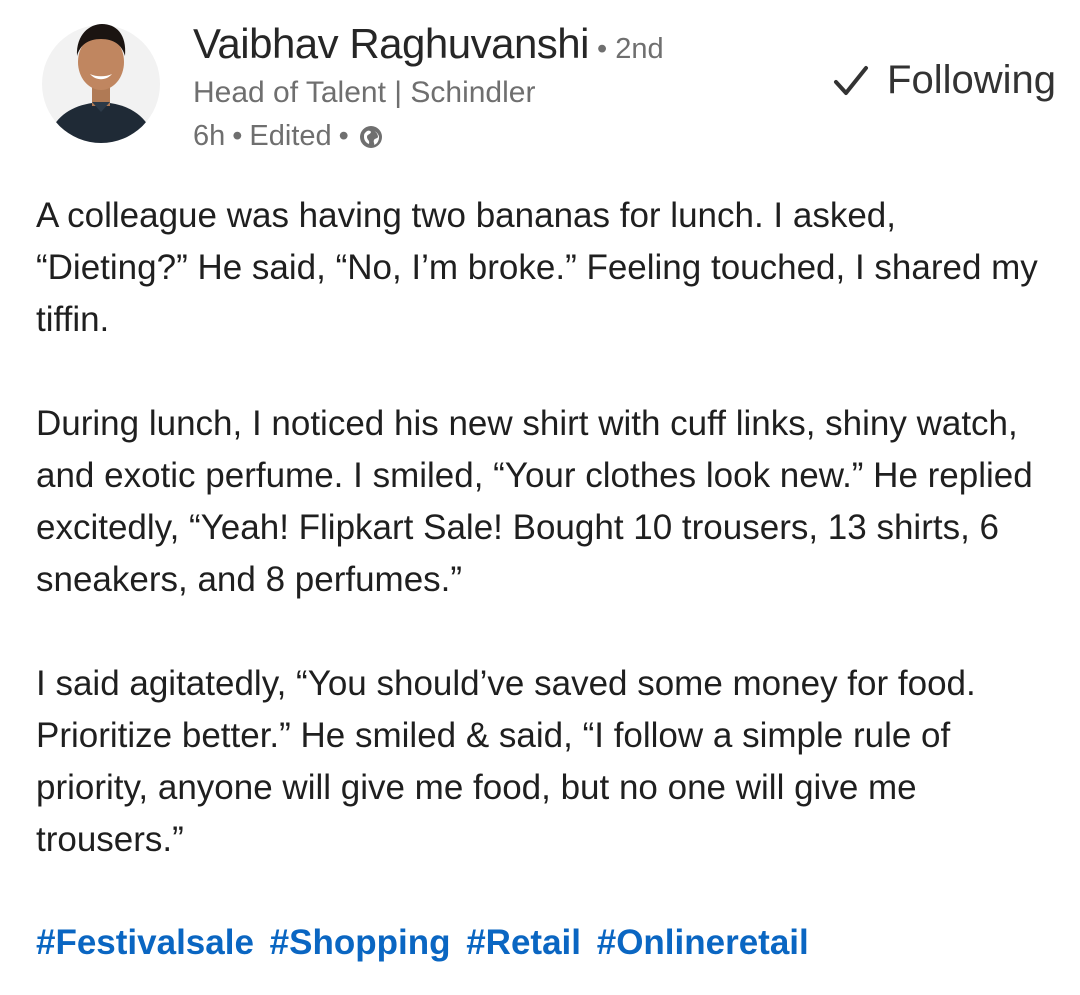 The width and height of the screenshot is (1080, 995). Describe the element at coordinates (391, 44) in the screenshot. I see `author-name: Vaibhav Raghuvanshi` at that location.